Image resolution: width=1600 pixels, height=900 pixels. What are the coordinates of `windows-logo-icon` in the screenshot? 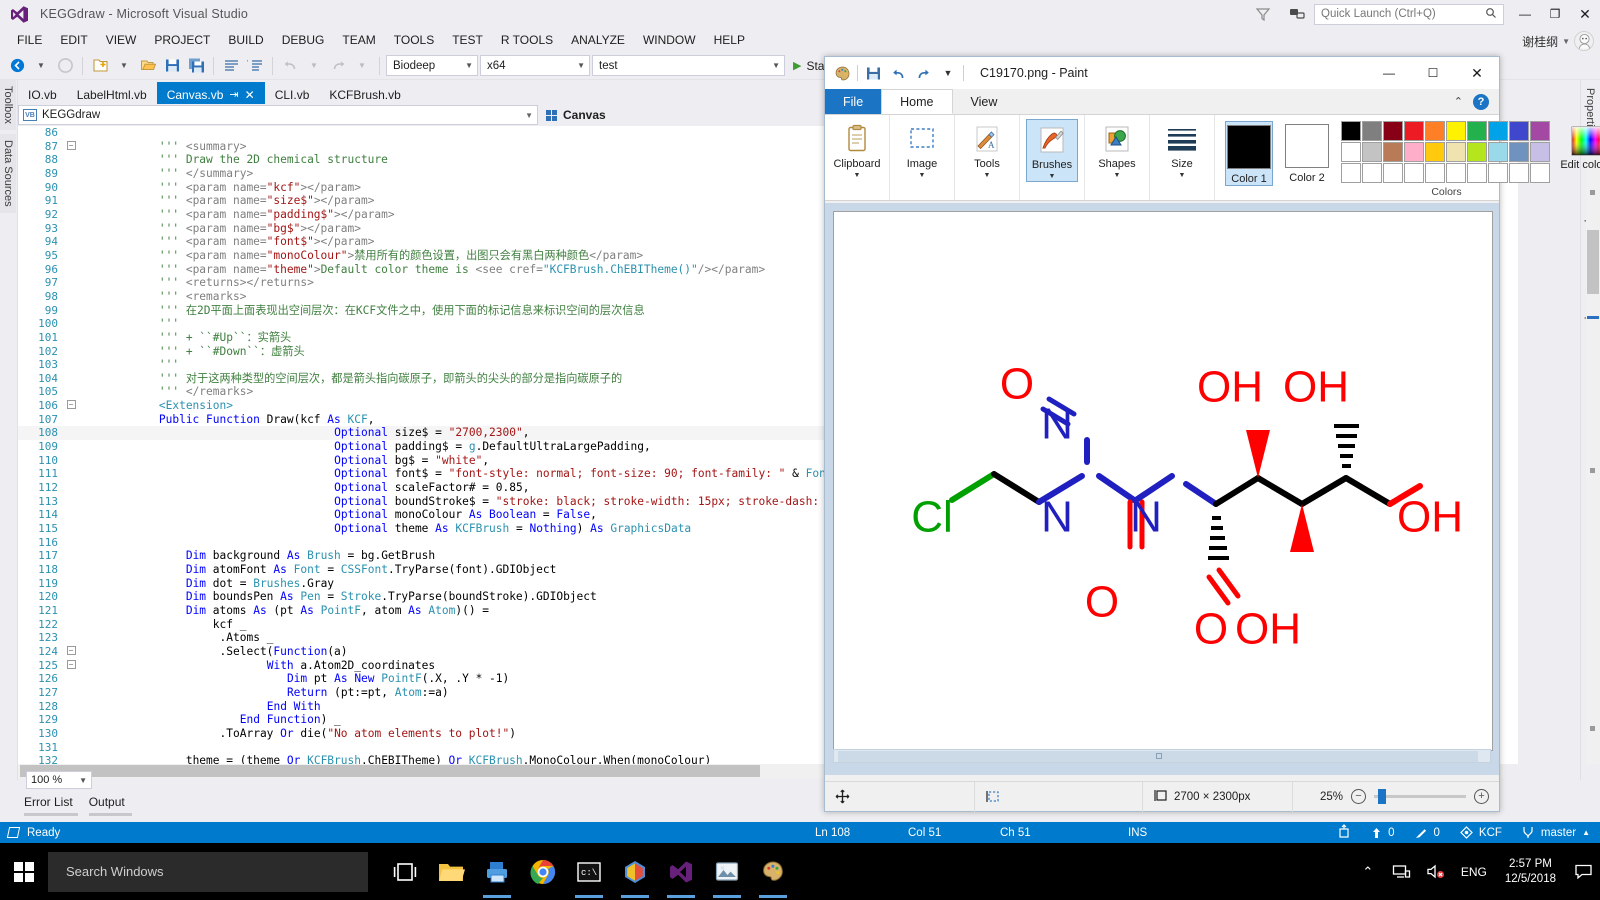 It's located at (24, 871).